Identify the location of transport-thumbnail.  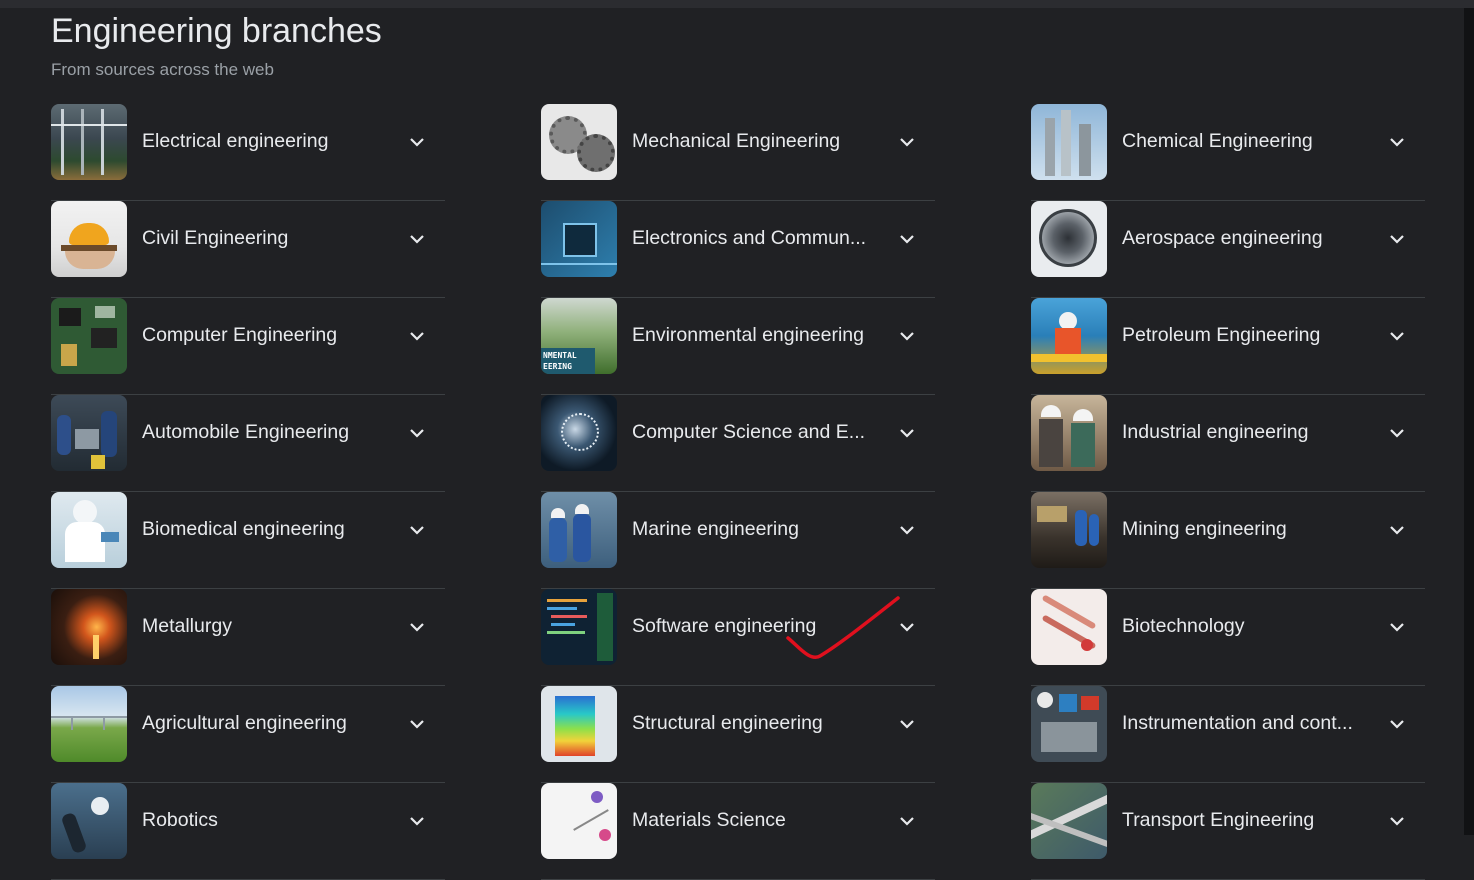
(1069, 821).